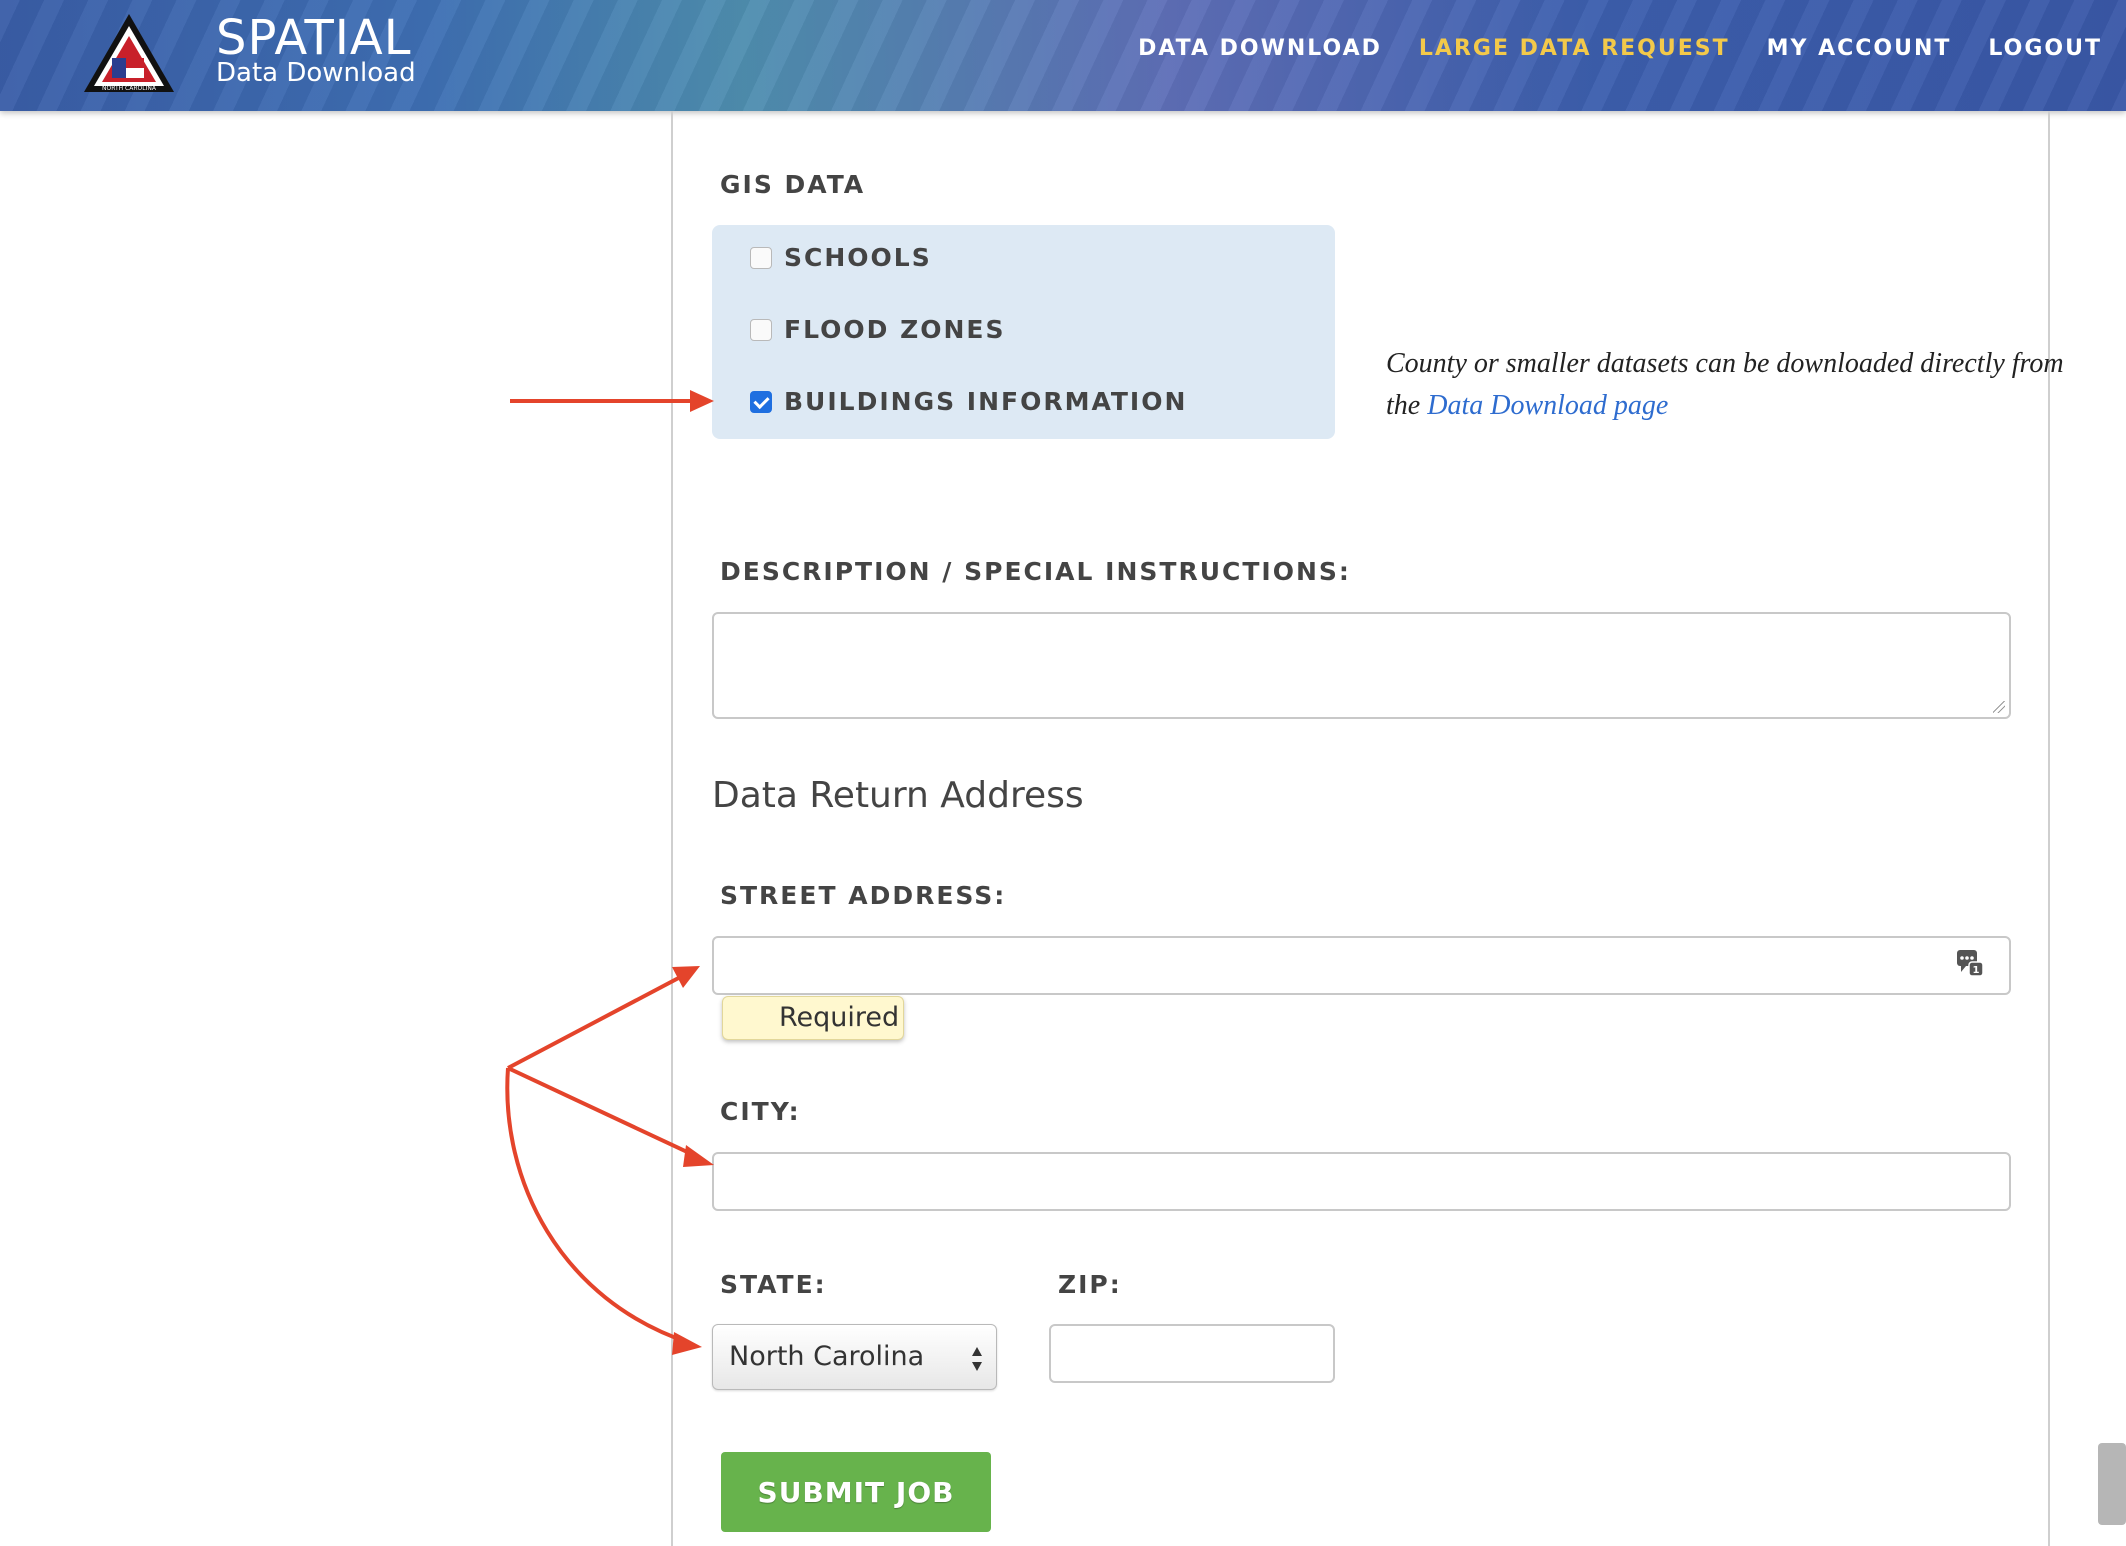  Describe the element at coordinates (761, 257) in the screenshot. I see `schools-checkbox` at that location.